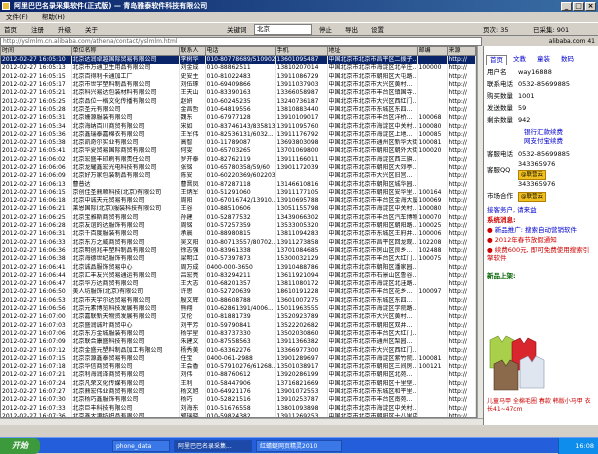 The image size is (598, 454). What do you see at coordinates (36, 176) in the screenshot?
I see `table-cell: 2012-02-27 16:06:09` at bounding box center [36, 176].